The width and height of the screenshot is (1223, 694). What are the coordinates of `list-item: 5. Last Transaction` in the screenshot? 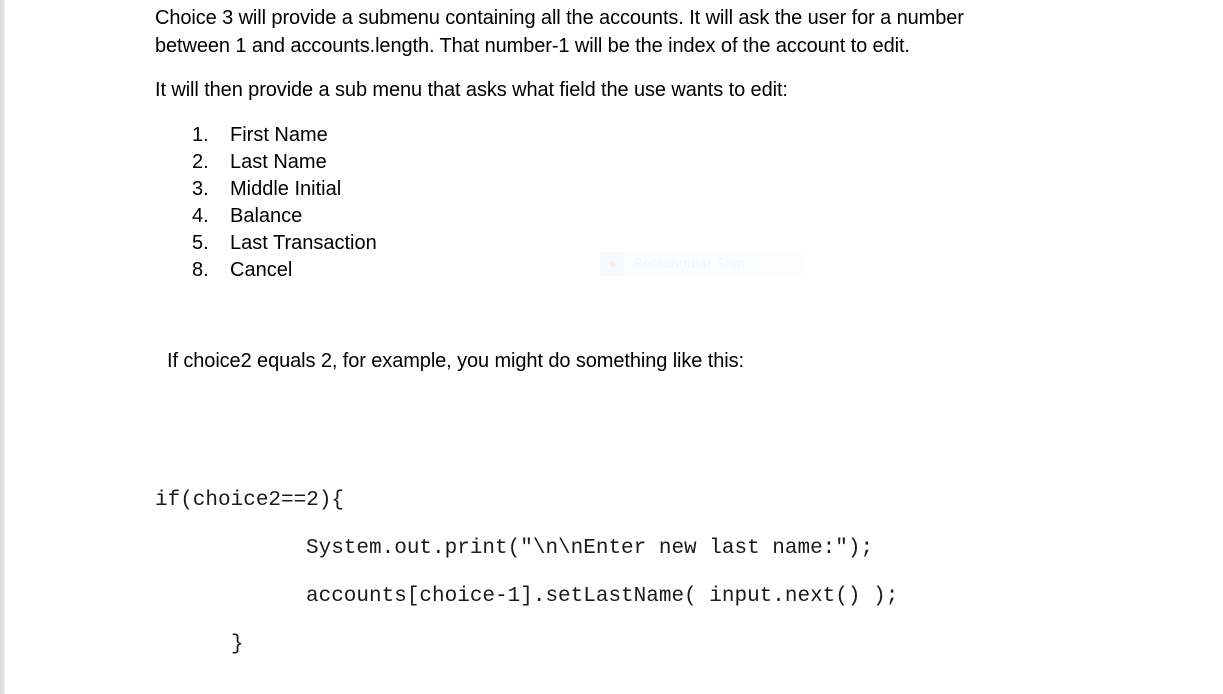 It's located at (284, 243).